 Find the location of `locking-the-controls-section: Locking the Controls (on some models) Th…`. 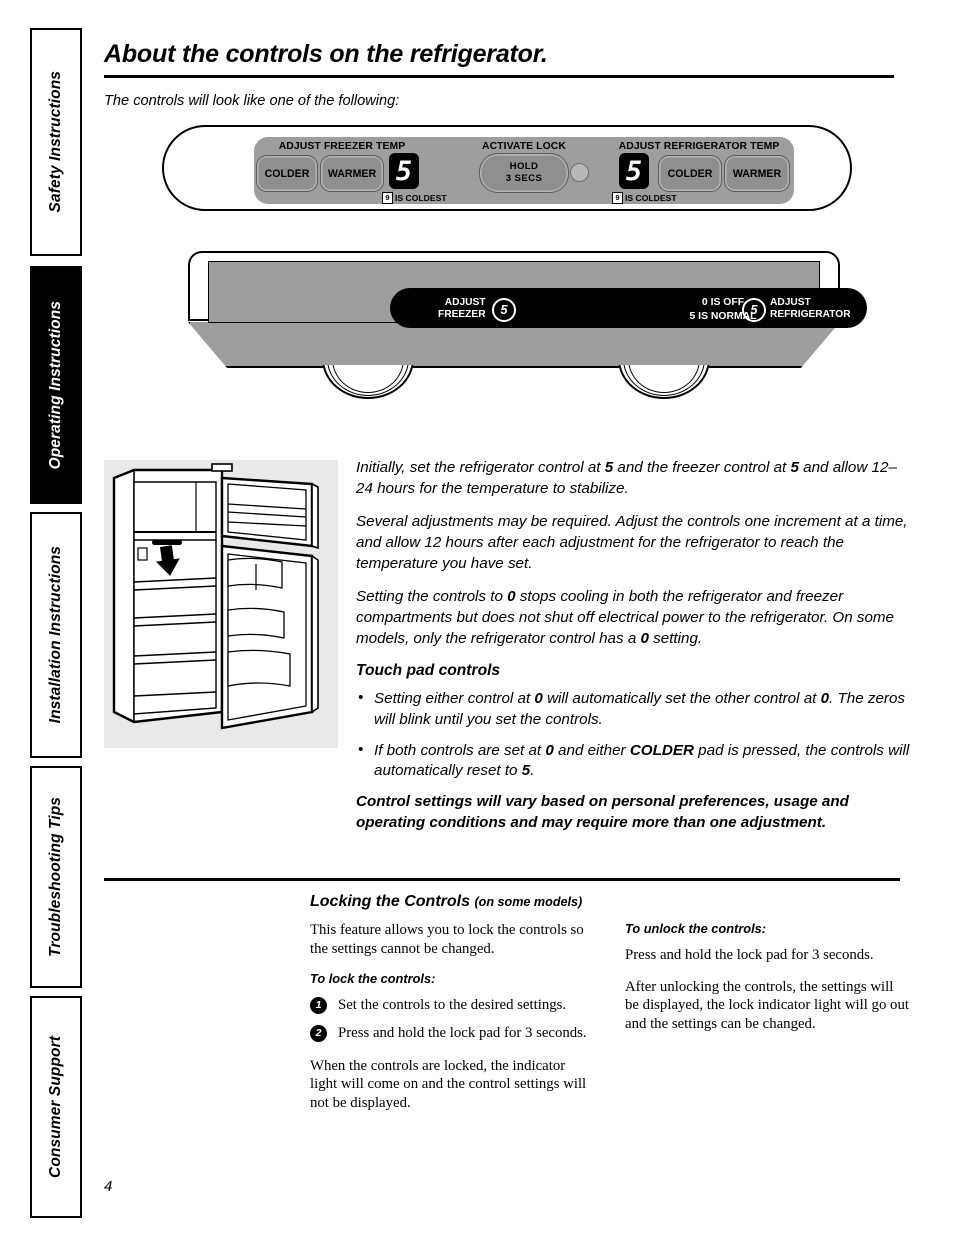

locking-the-controls-section: Locking the Controls (on some models) Th… is located at coordinates (610, 1009).